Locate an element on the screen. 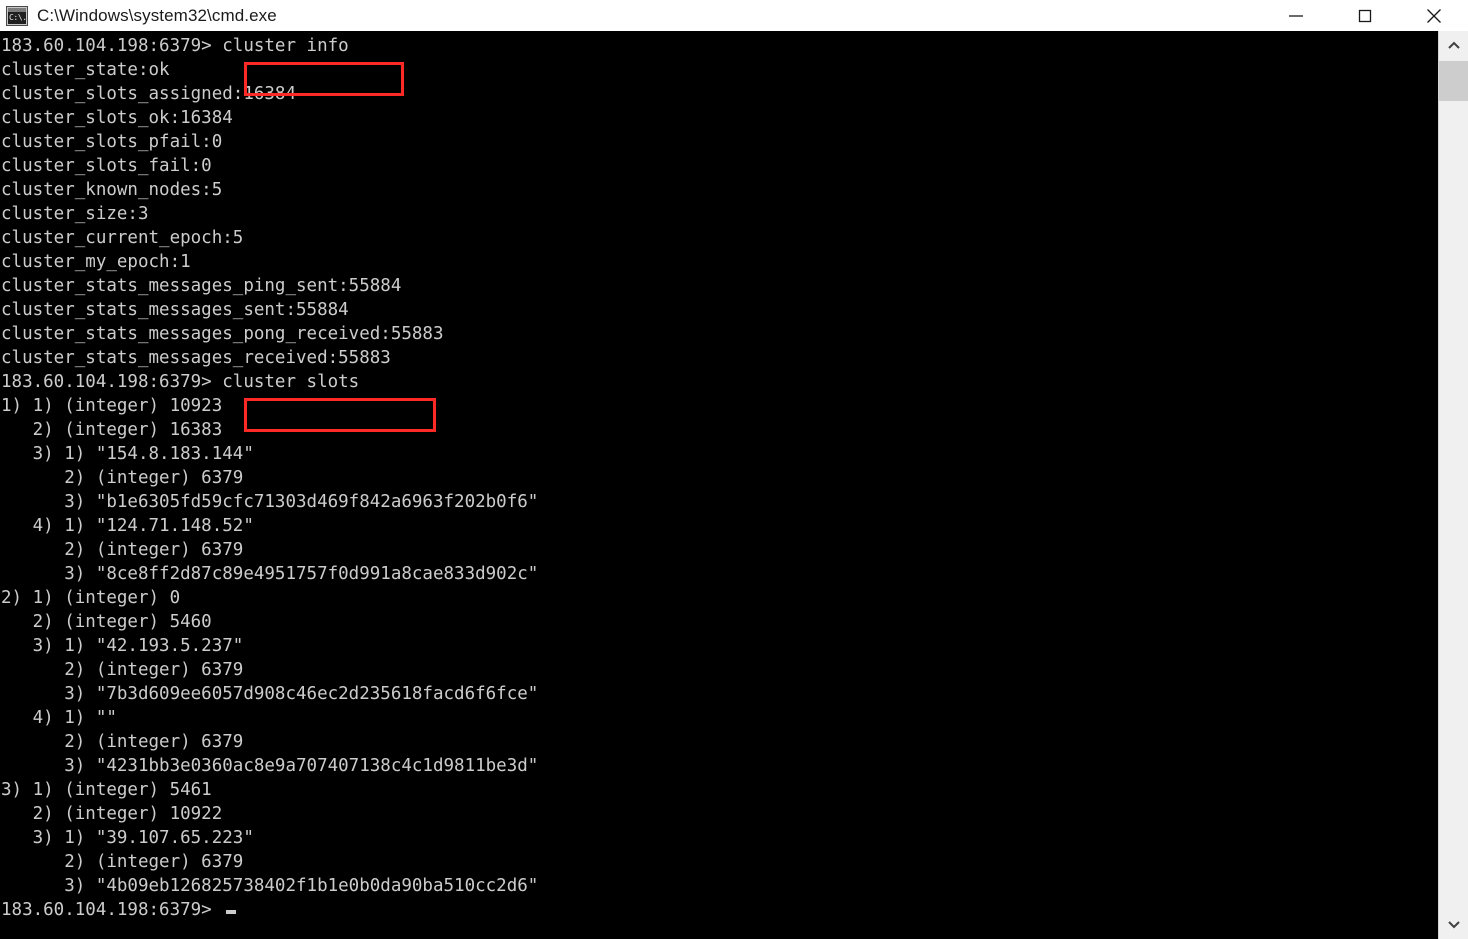  terminal-line: 4) 1) "124.71.148.52" is located at coordinates (127, 526).